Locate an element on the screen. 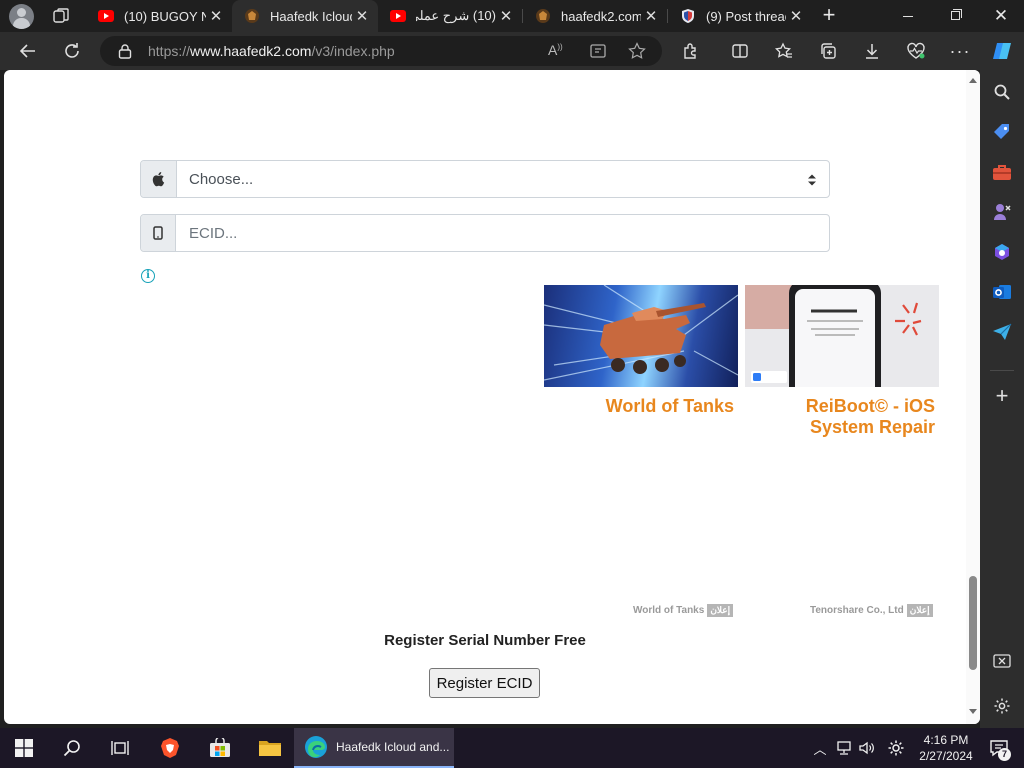 The height and width of the screenshot is (768, 1024). ad-source-label: World of Tanks is located at coordinates (669, 610).